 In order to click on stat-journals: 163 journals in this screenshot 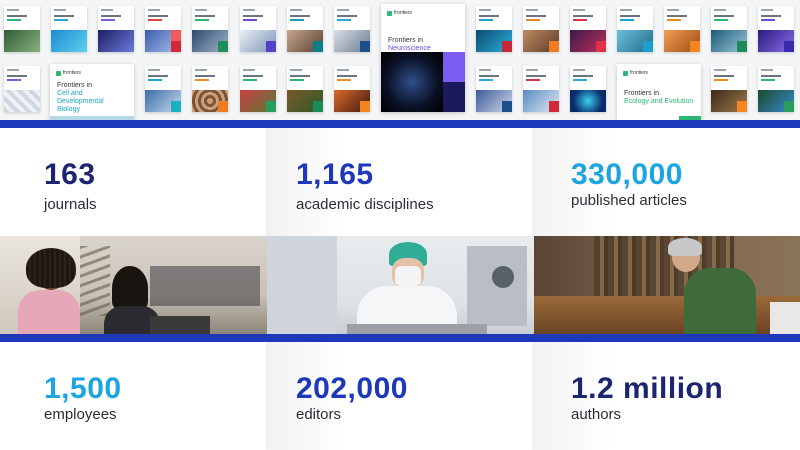, I will do `click(133, 182)`.